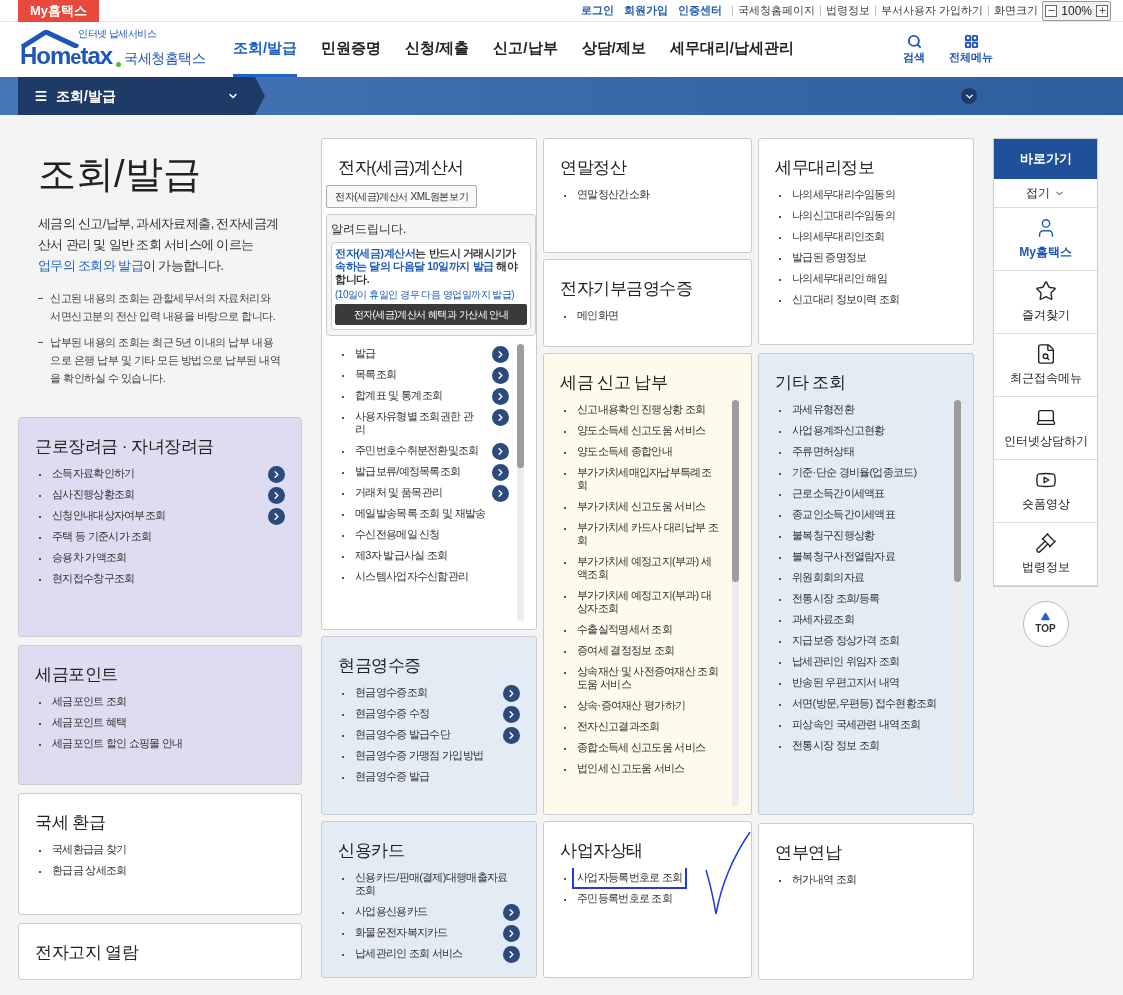 Image resolution: width=1123 pixels, height=995 pixels. What do you see at coordinates (1045, 239) in the screenshot?
I see `quick-menu-item: My홈택스` at bounding box center [1045, 239].